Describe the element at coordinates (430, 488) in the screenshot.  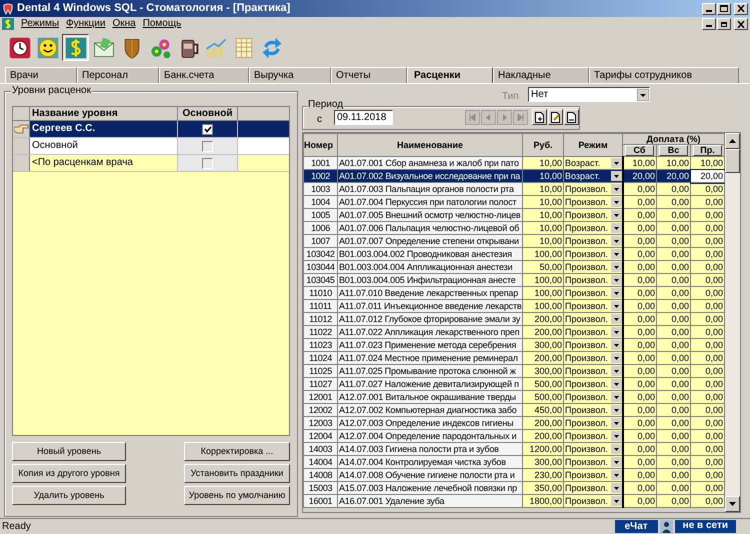
I see `table-cell: A15.07.003 Наложение лечебной повязки пр` at that location.